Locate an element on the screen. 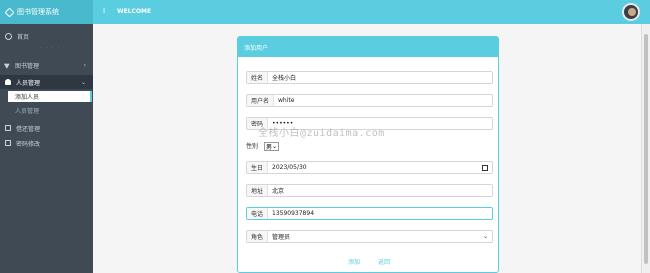  sidebar-item-books: 图书管理 ‹ is located at coordinates (46, 65).